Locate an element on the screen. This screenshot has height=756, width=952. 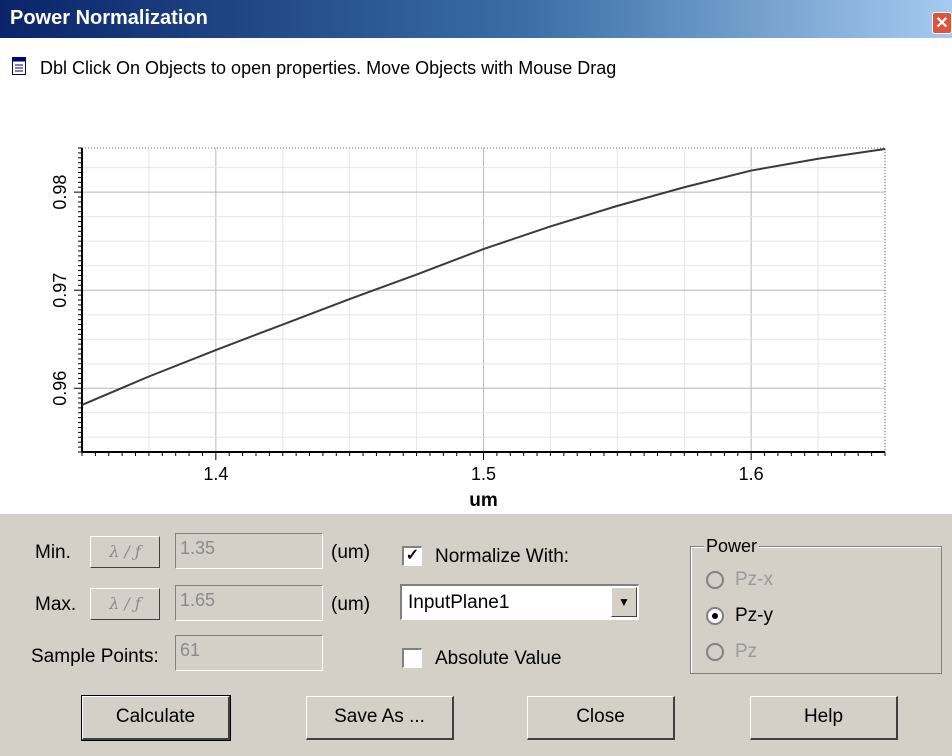
chevron-down-icon: ▼ is located at coordinates (624, 602).